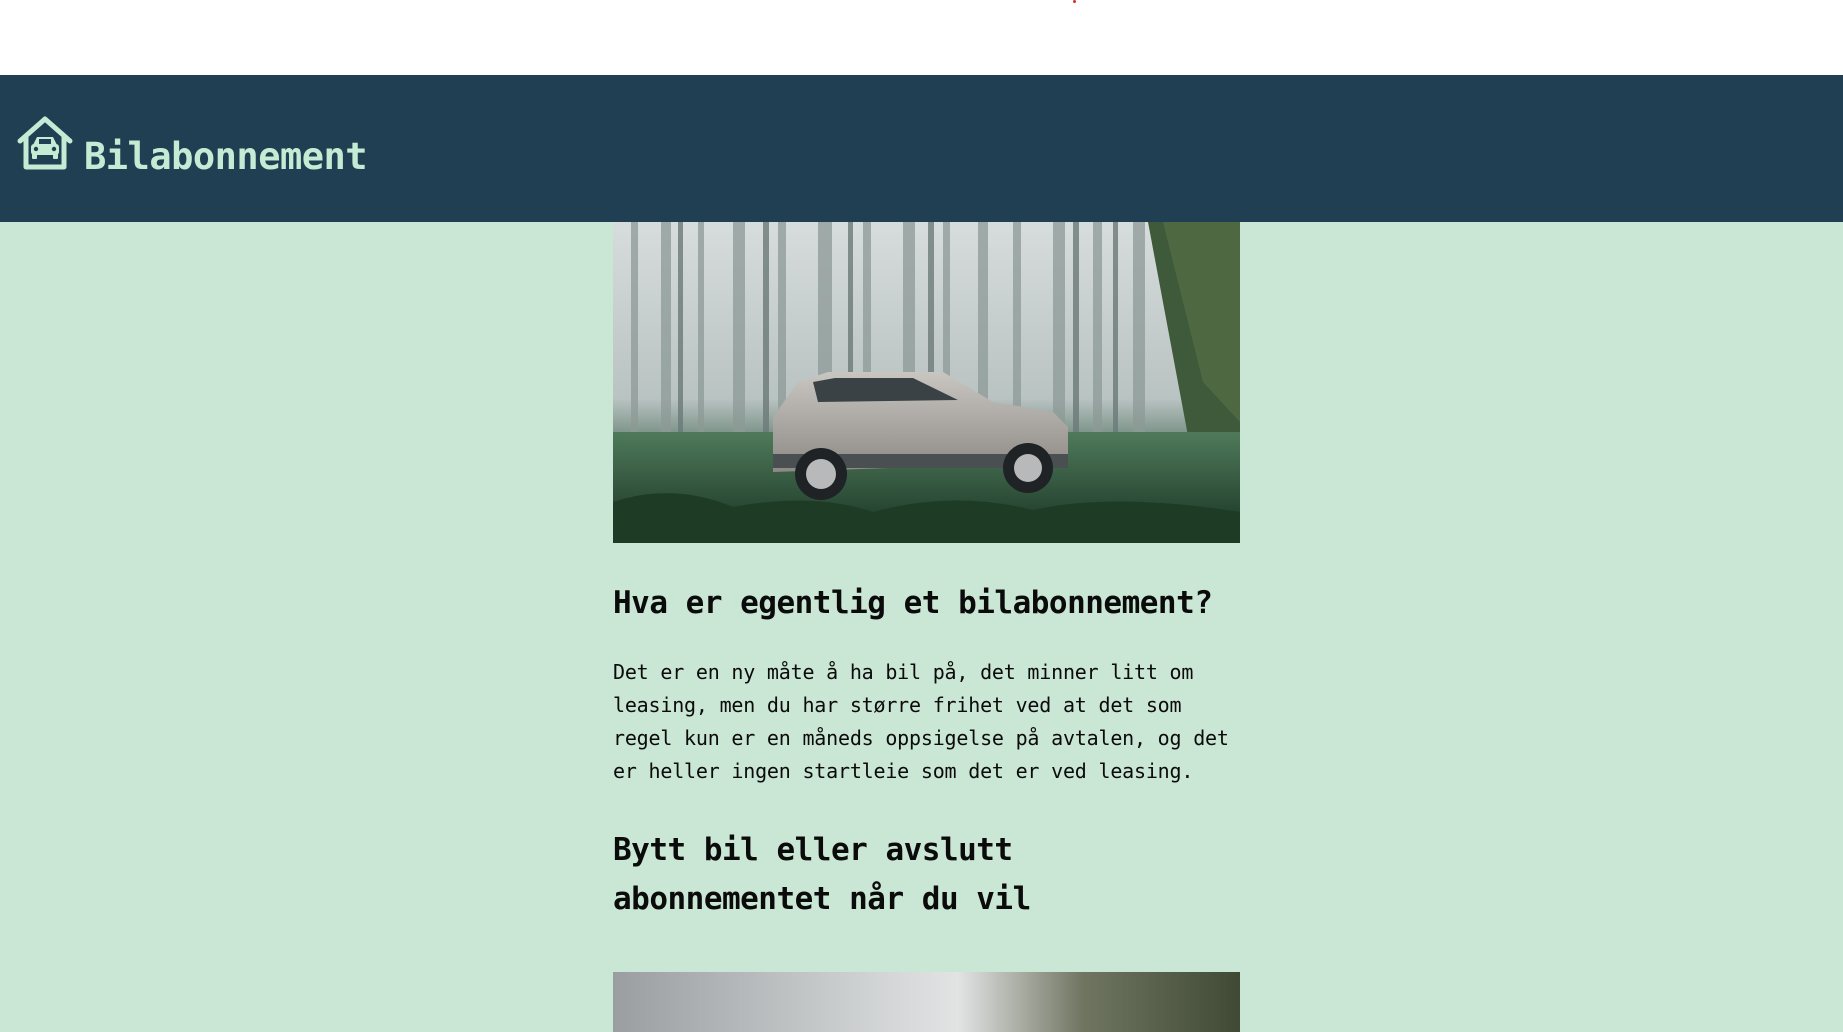 Image resolution: width=1843 pixels, height=1032 pixels. I want to click on site-title-link: Bilabonnement, so click(226, 156).